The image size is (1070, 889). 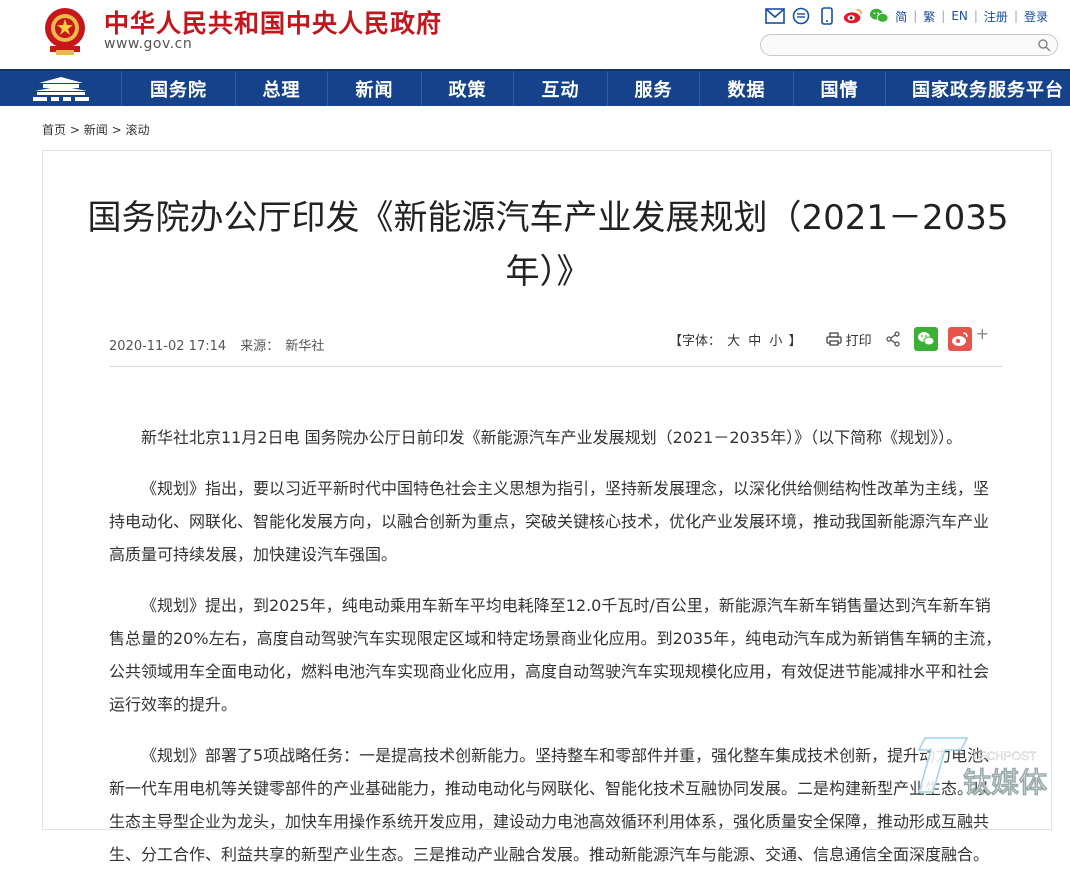 I want to click on nav-item-gov-service-platform: 国家政务服务平台, so click(x=978, y=88).